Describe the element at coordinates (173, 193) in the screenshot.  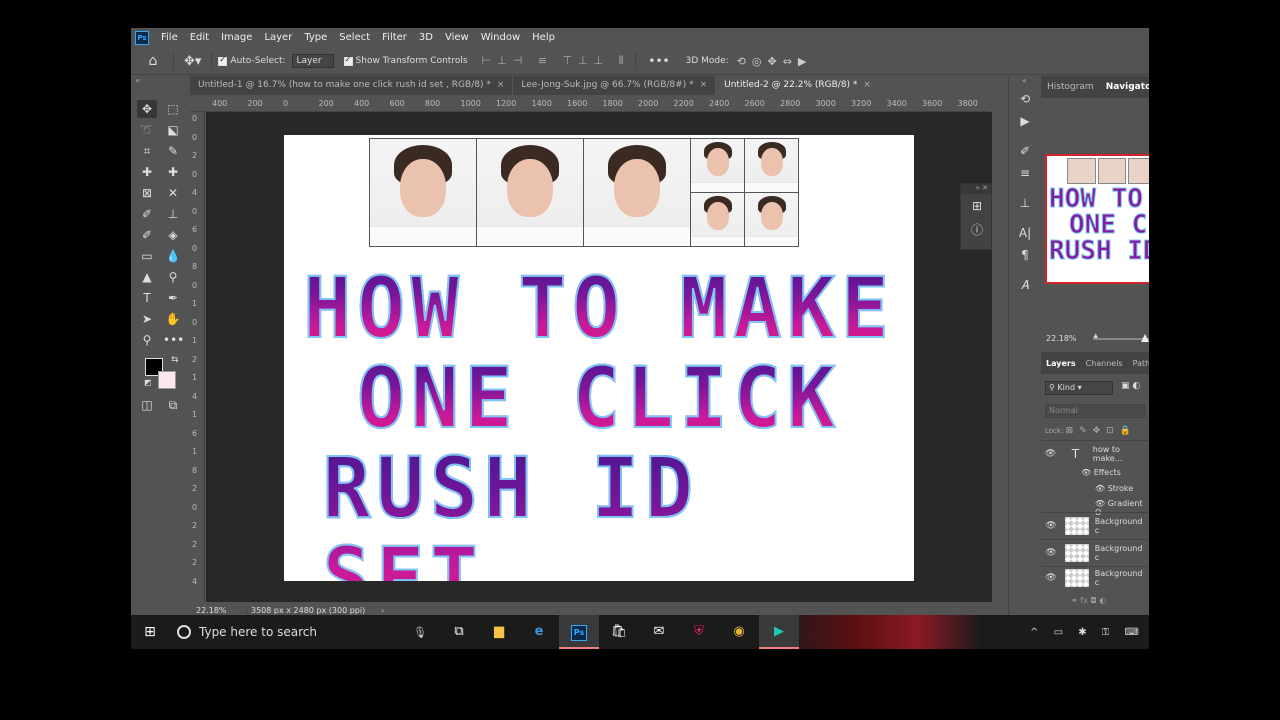
I see `content-aware-move-icon: ✕` at that location.